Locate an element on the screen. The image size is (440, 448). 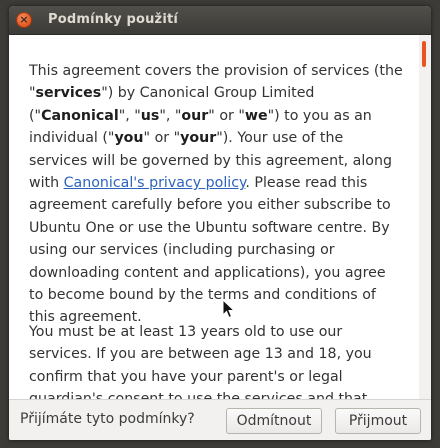
mouse-cursor-icon is located at coordinates (229, 309).